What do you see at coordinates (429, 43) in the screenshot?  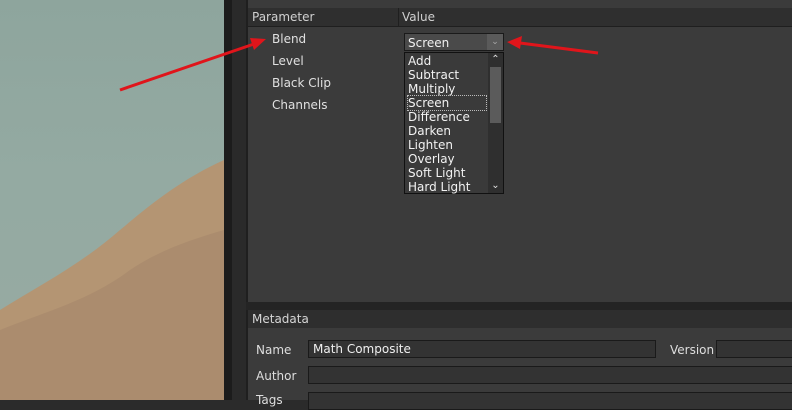 I see `blend-combo-value: Screen` at bounding box center [429, 43].